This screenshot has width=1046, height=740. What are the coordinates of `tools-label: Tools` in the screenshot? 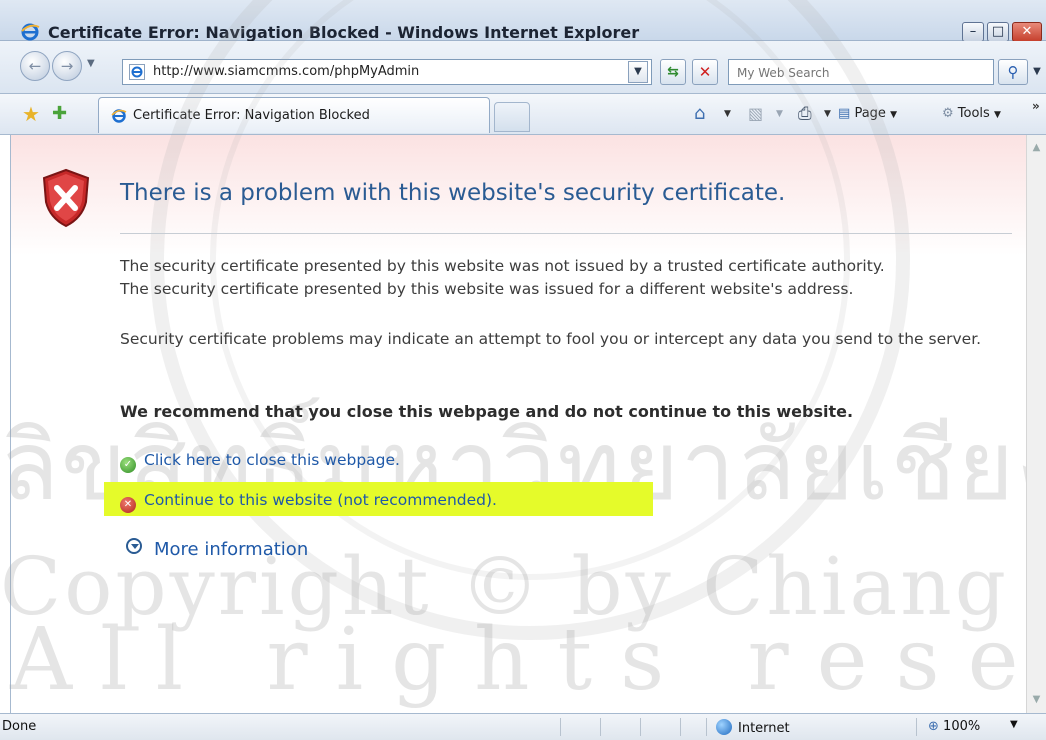 It's located at (973, 113).